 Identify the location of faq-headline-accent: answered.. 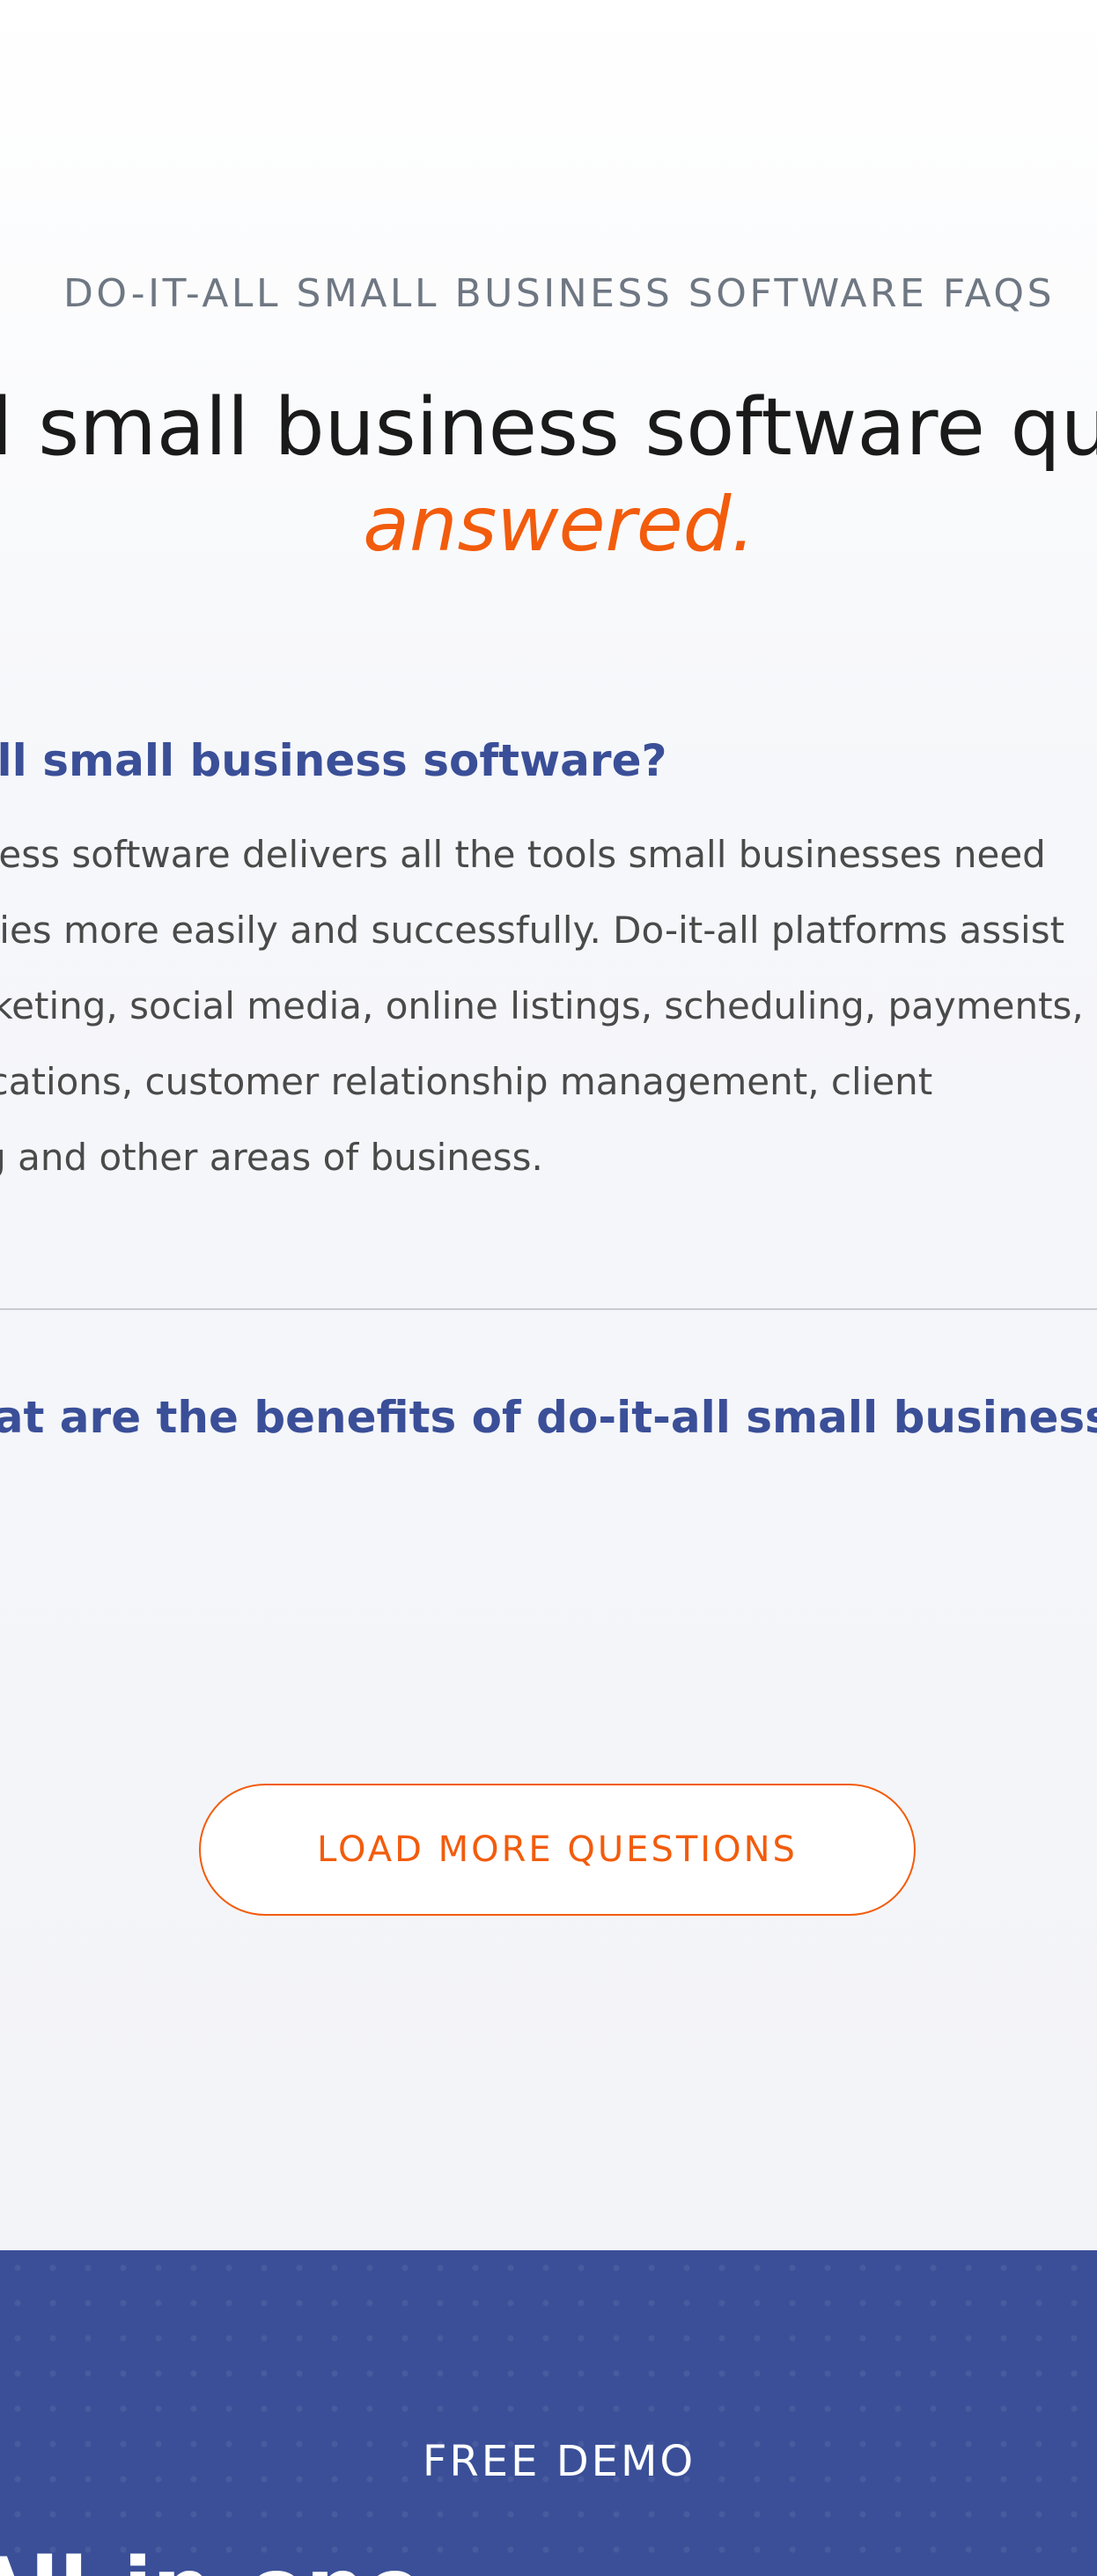
(559, 525).